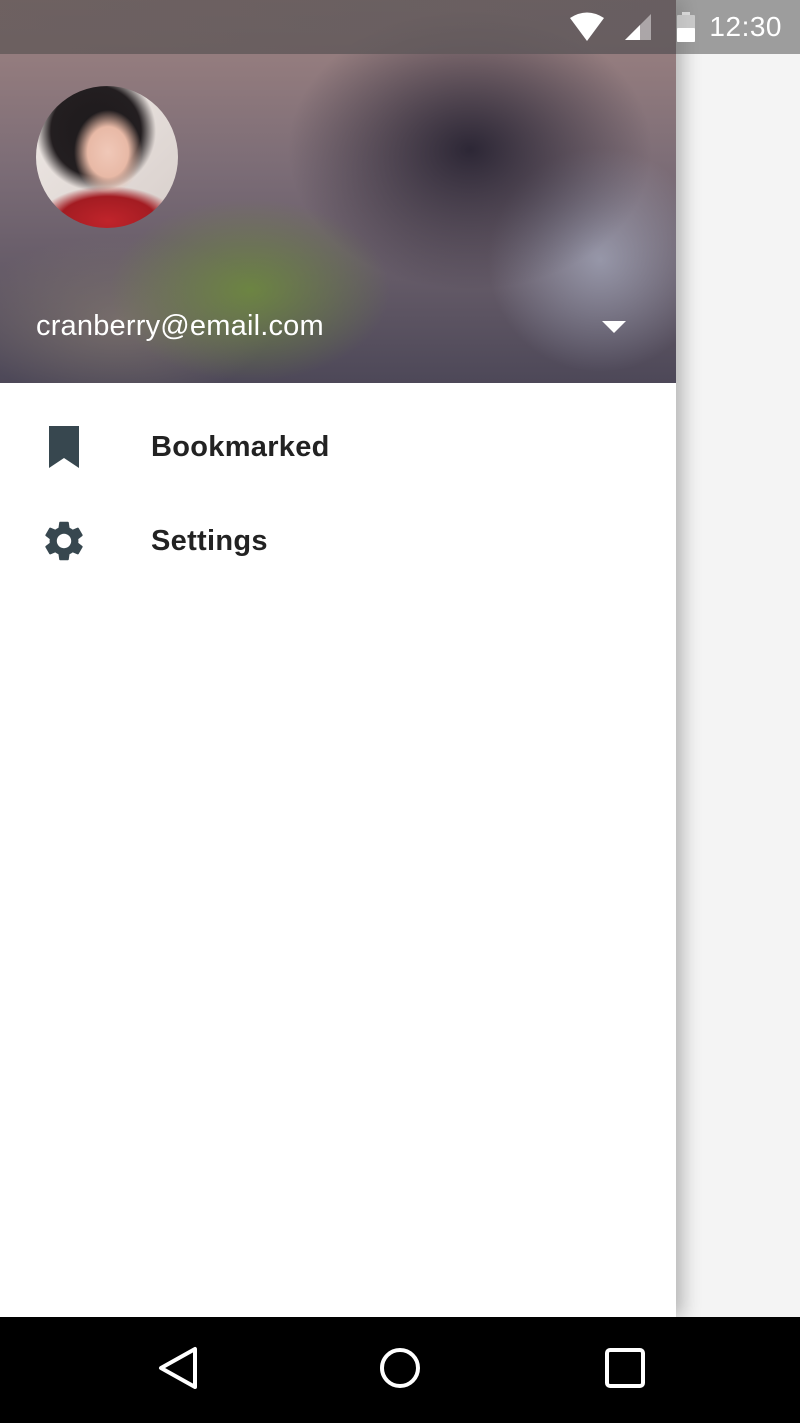  Describe the element at coordinates (745, 26) in the screenshot. I see `status-clock: 12:30` at that location.